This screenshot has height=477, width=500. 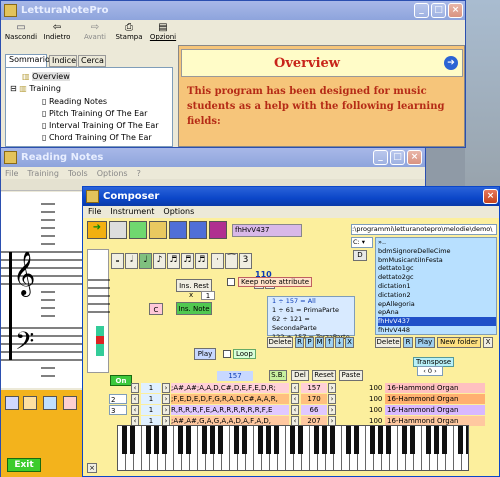 I want to click on opzioni-button: ▤ Opzioni, so click(x=163, y=31).